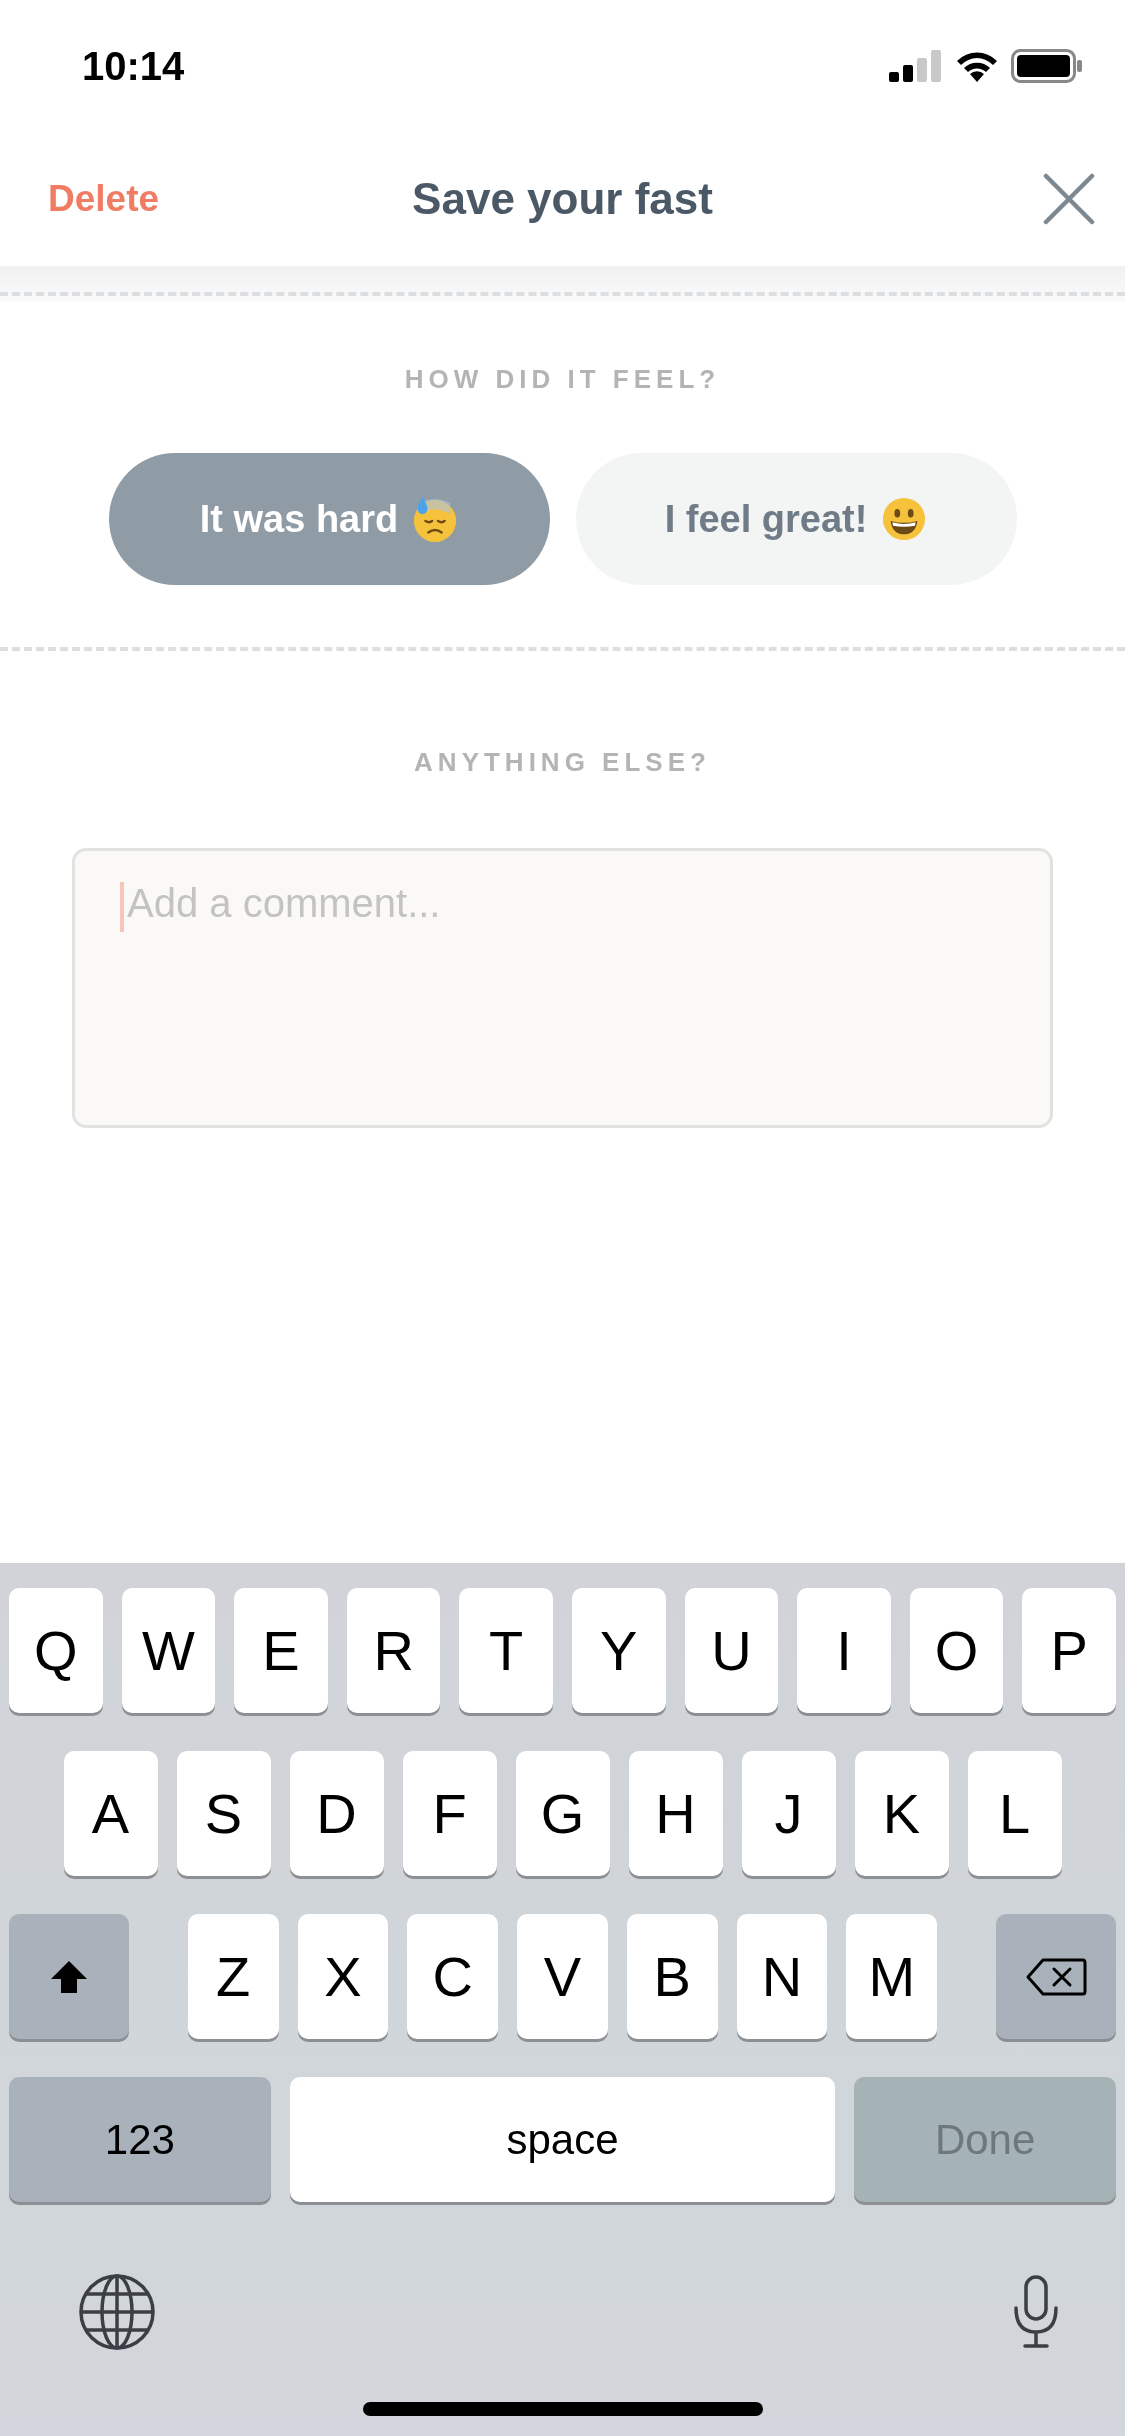 The image size is (1125, 2436). I want to click on letter-key: E, so click(281, 1650).